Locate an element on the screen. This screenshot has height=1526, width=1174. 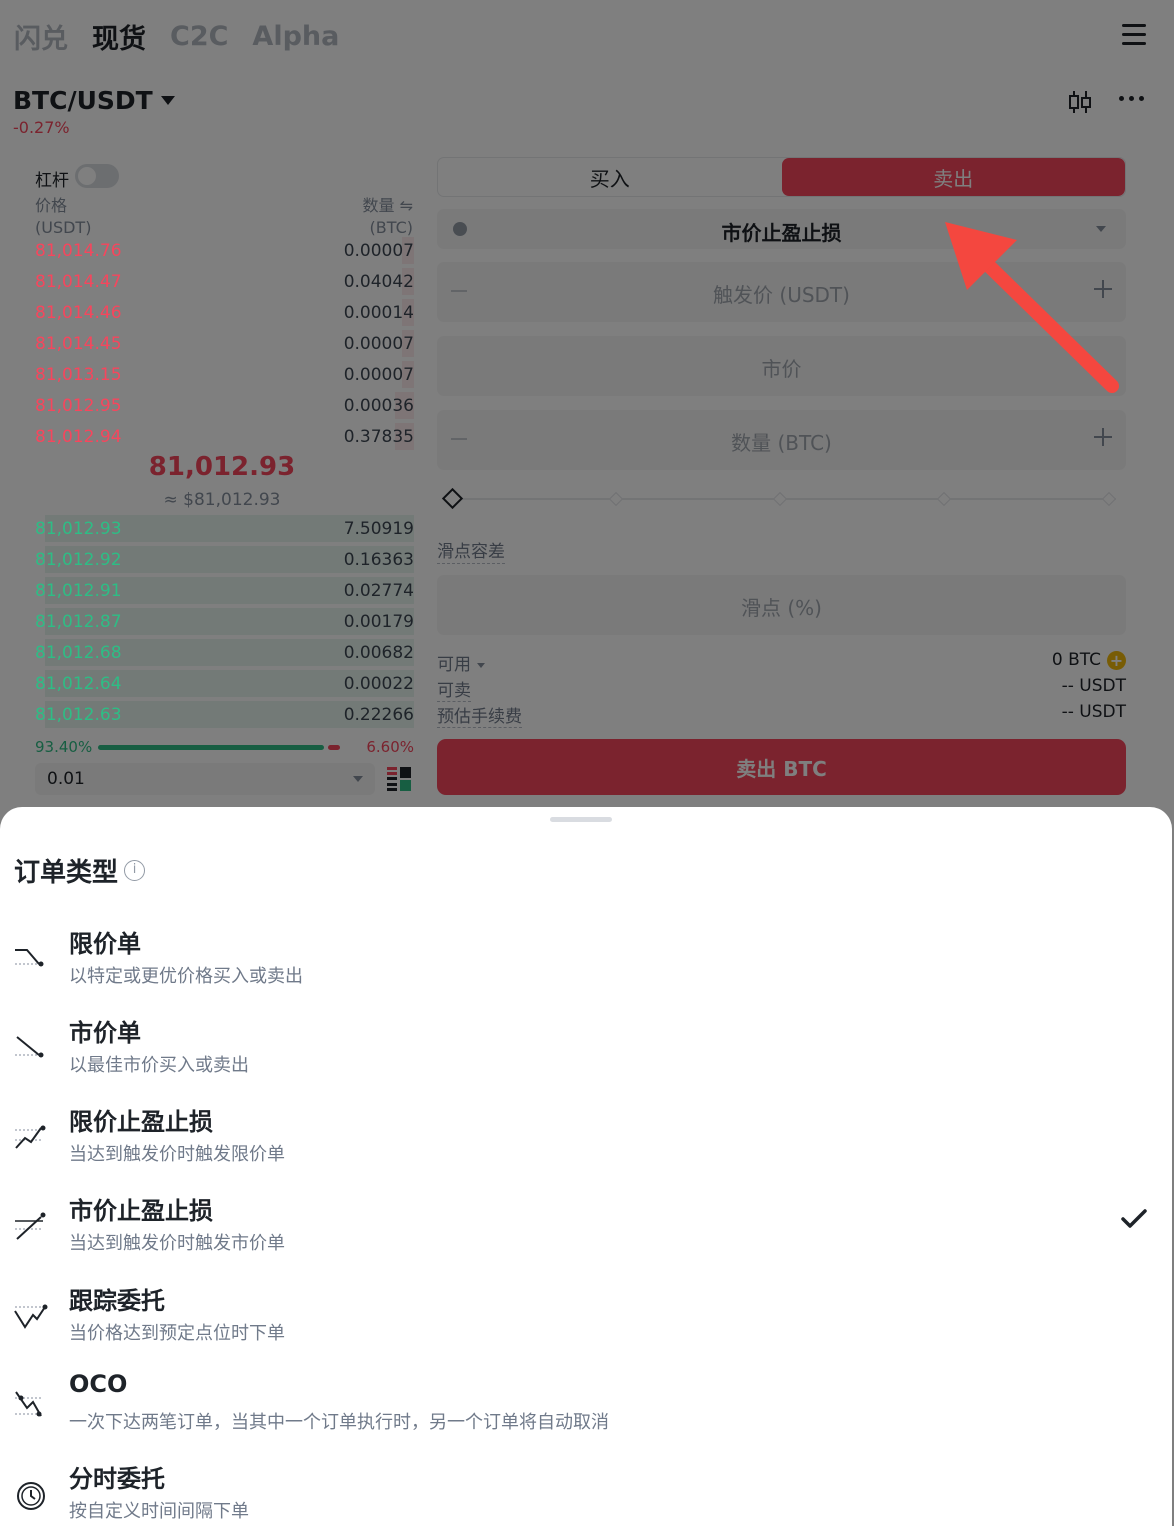
market-order-icon is located at coordinates (29, 1047).